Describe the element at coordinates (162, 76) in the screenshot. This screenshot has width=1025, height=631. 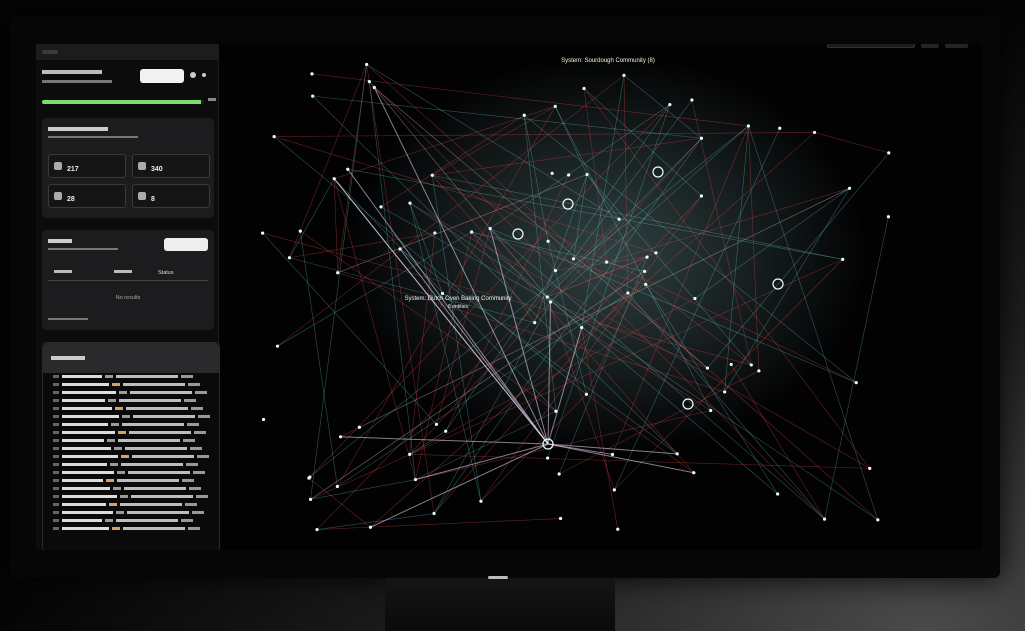
I see `primary-action-button` at that location.